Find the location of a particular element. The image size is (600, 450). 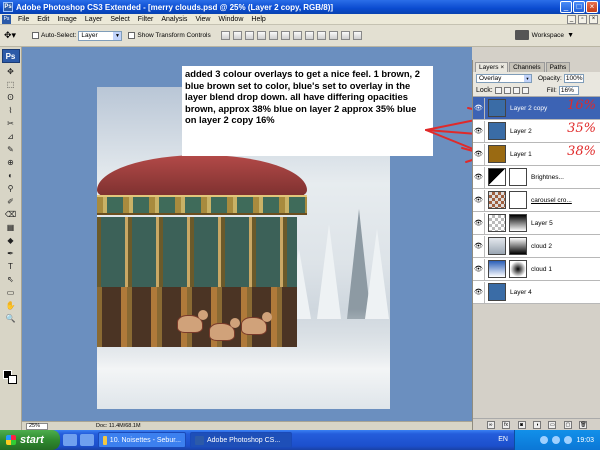

opacity-input: 100% is located at coordinates (573, 78).